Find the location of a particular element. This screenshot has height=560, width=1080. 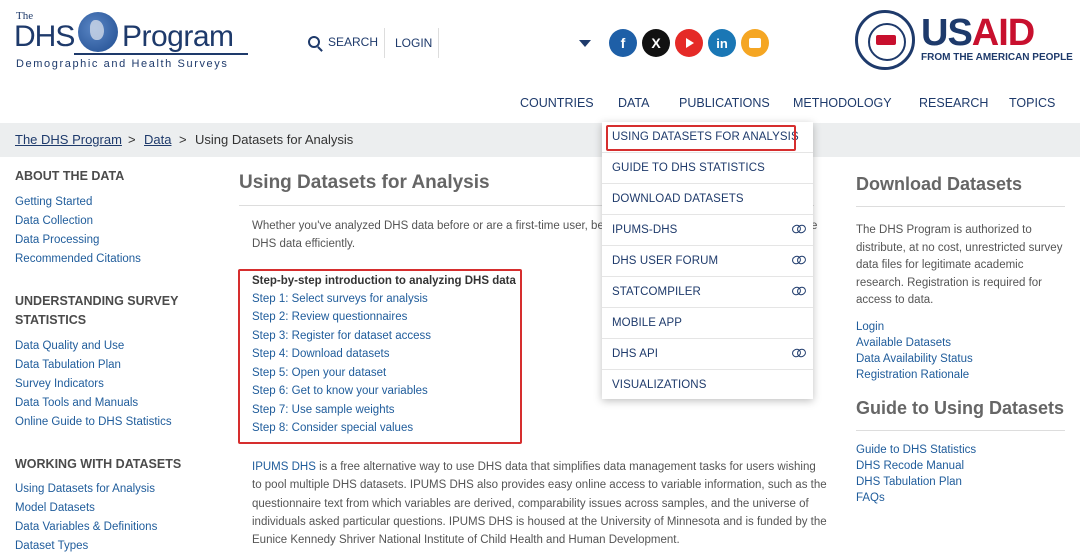

menu-highlight-box is located at coordinates (701, 138).